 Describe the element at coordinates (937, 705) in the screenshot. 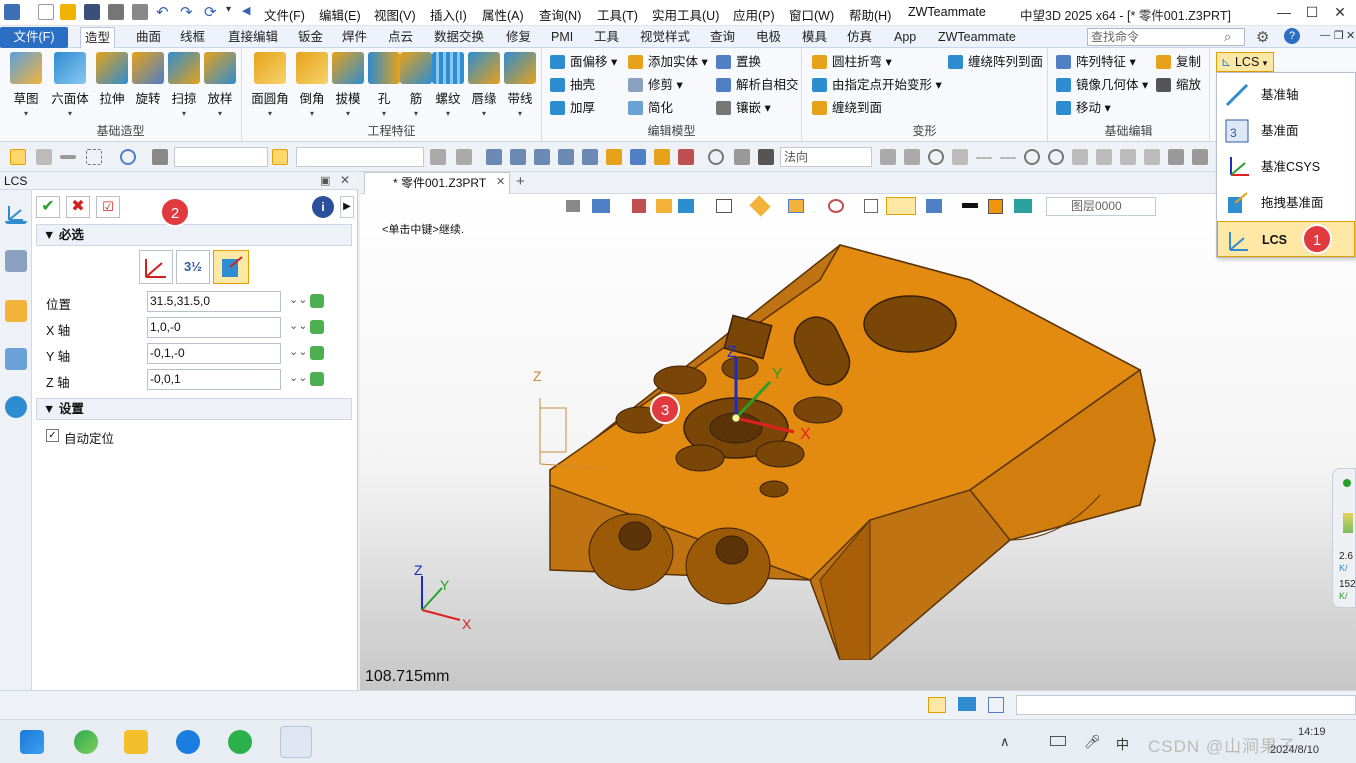

I see `status-toggle-icon` at that location.